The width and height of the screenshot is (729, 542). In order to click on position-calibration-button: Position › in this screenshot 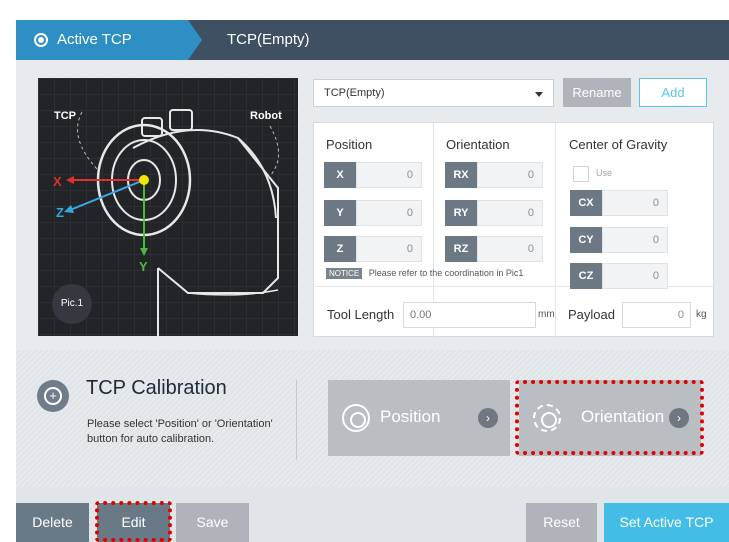, I will do `click(419, 418)`.